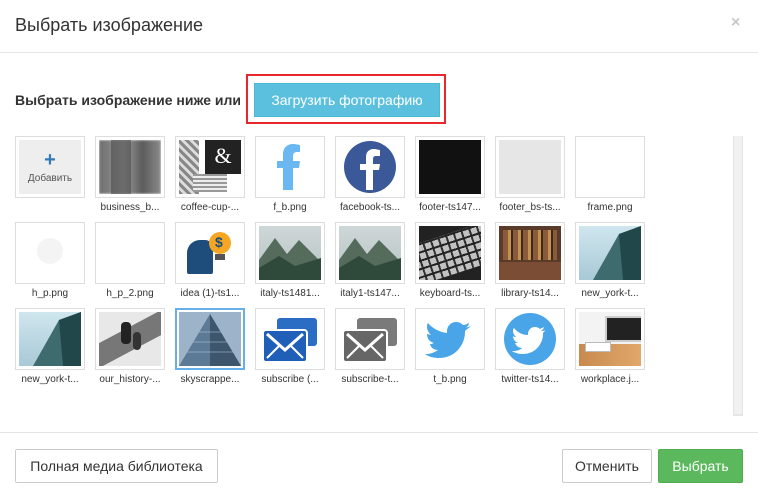  Describe the element at coordinates (128, 100) in the screenshot. I see `upload-prompt: Выбрать изображение ниже или` at that location.